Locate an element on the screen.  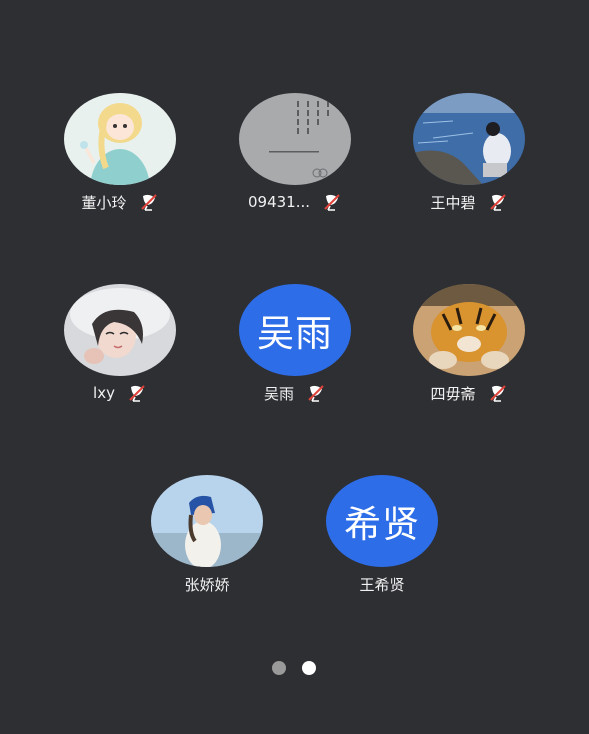
participant-name: 王中碧 is located at coordinates (453, 202).